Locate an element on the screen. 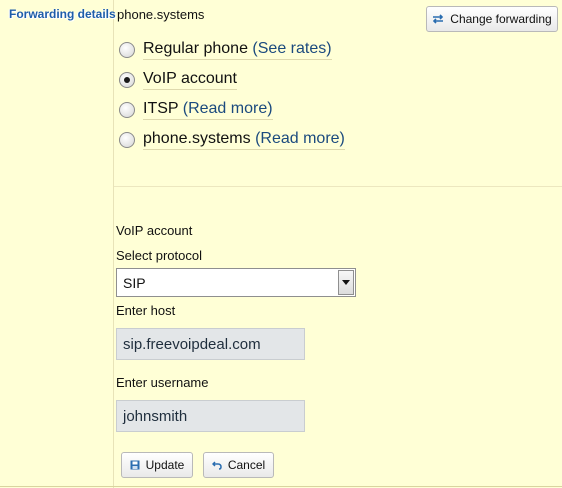  option-label: Regular phone is located at coordinates (195, 48).